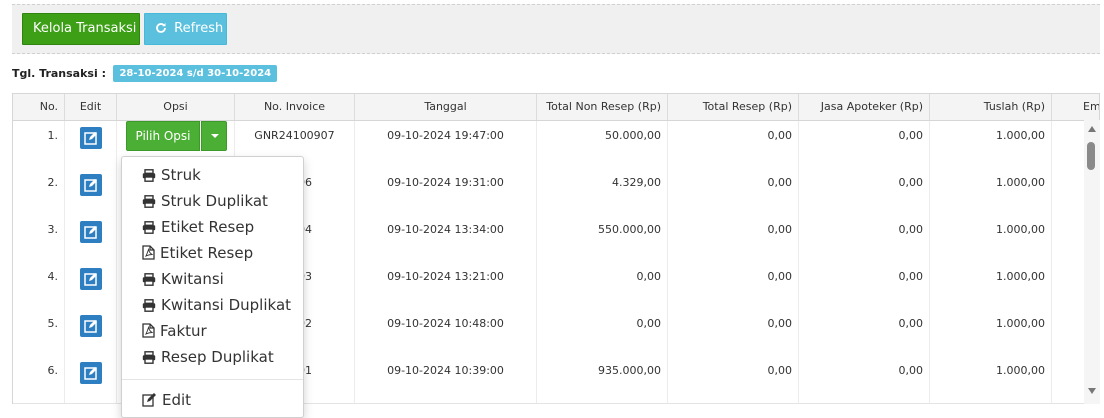 Image resolution: width=1104 pixels, height=418 pixels. I want to click on row-number: 5., so click(39, 332).